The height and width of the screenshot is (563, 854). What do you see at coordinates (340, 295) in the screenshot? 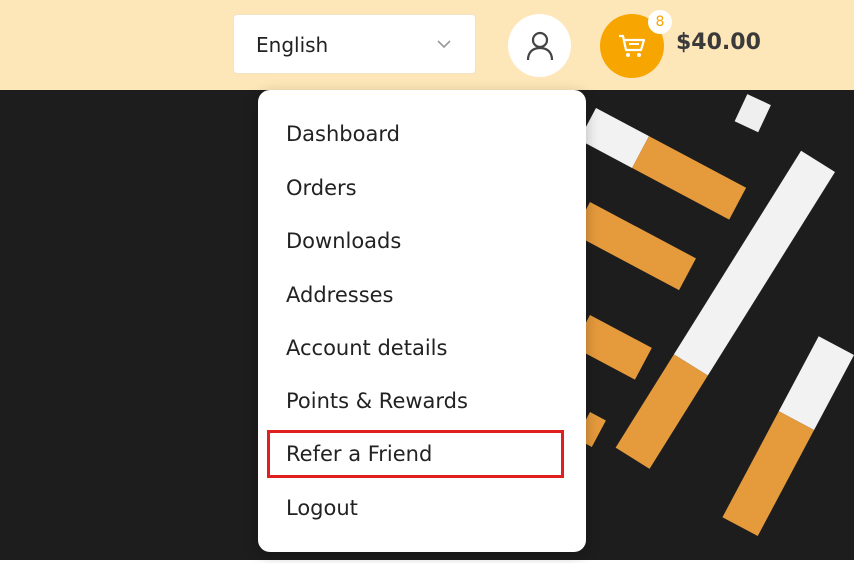
I see `menu-item-addresses: Addresses` at bounding box center [340, 295].